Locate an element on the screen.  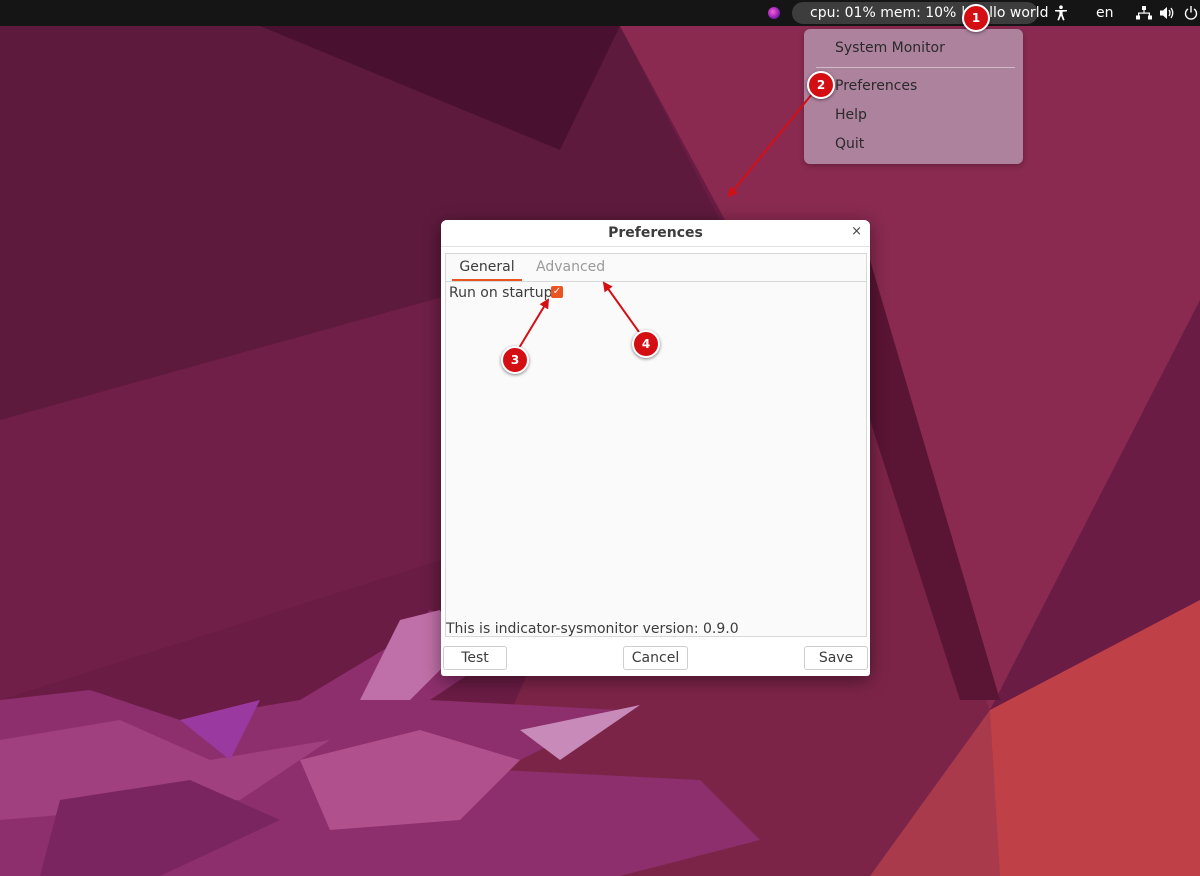
tab-general: General is located at coordinates (487, 267).